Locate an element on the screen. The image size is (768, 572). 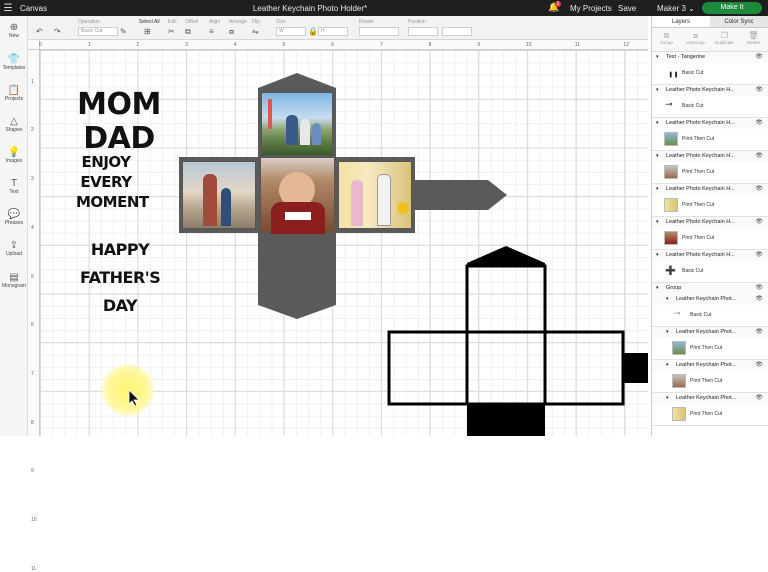
machine-selector: Maker 3 ⌄ is located at coordinates (676, 8).